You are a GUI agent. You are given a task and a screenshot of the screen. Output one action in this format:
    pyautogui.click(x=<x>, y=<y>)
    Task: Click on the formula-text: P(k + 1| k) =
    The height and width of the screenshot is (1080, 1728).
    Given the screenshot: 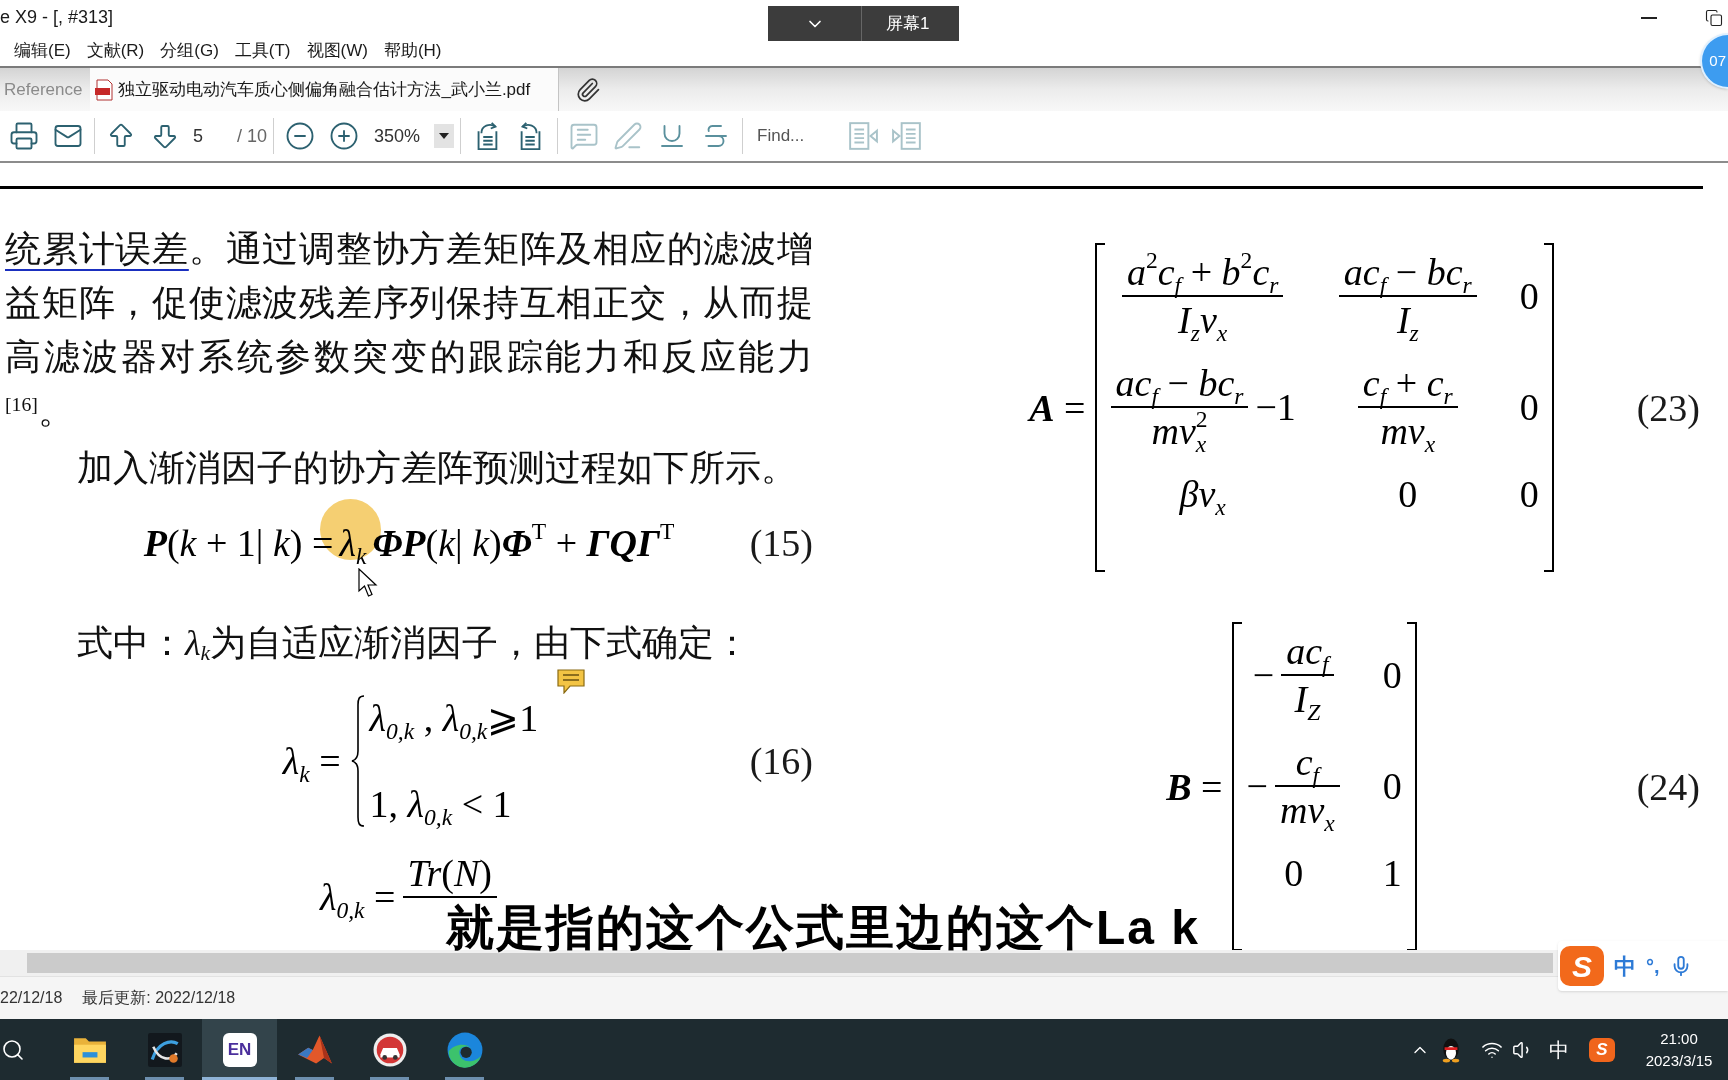 What is the action you would take?
    pyautogui.click(x=238, y=543)
    